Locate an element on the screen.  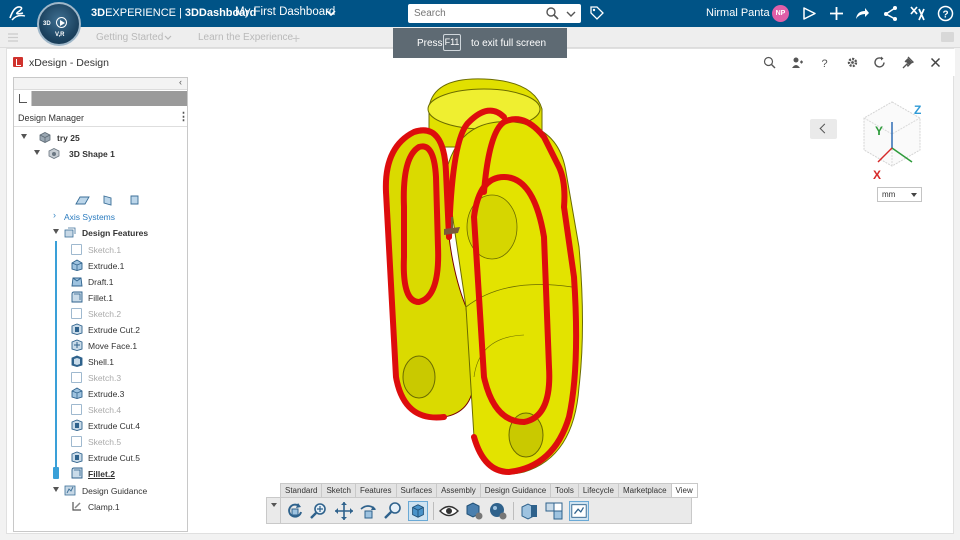
pan-icon is located at coordinates (344, 511).